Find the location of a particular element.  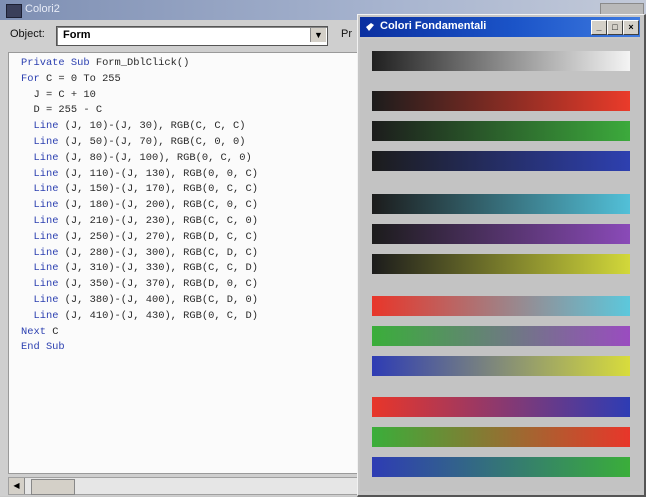

maximize-button: □ is located at coordinates (615, 27).